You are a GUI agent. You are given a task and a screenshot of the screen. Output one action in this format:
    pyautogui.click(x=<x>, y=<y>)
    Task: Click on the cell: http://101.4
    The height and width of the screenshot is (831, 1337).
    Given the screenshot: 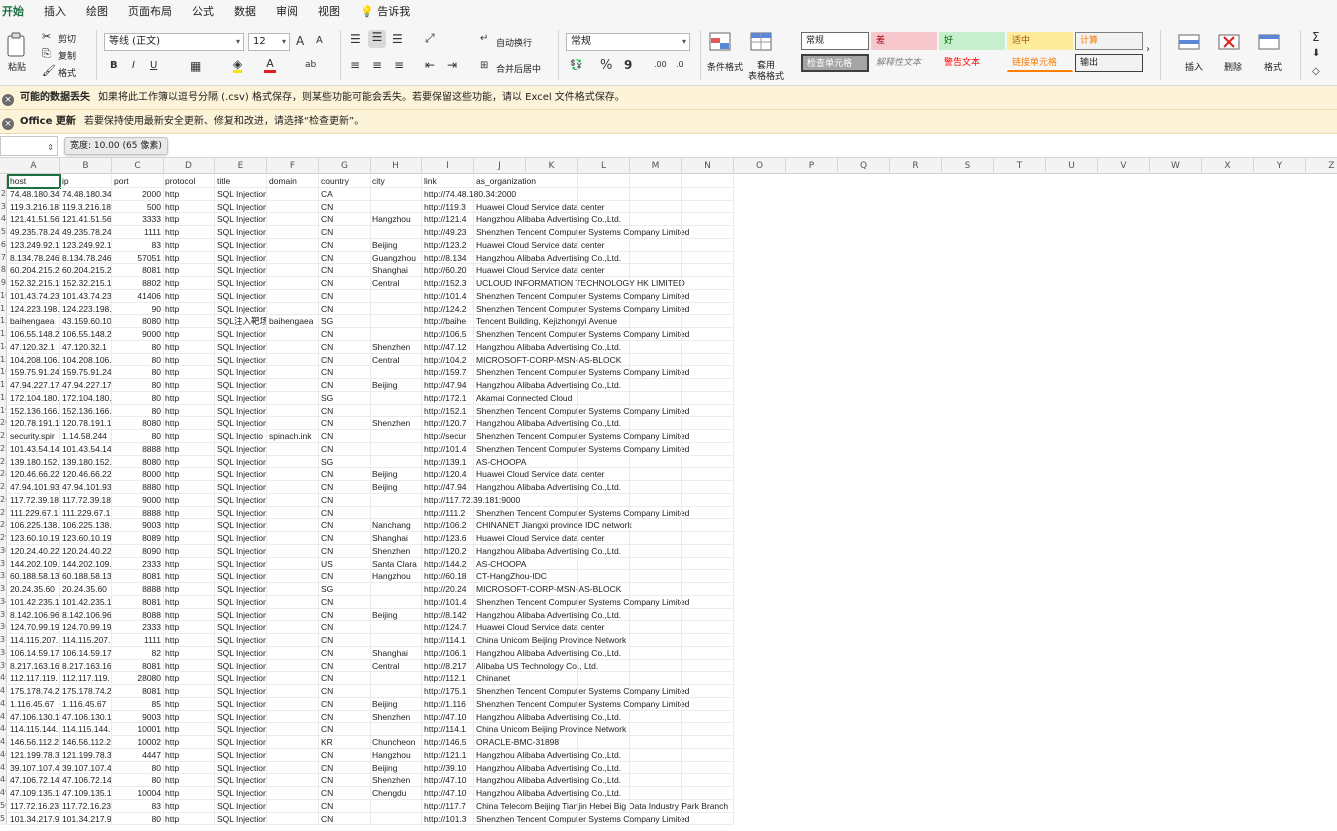 What is the action you would take?
    pyautogui.click(x=448, y=296)
    